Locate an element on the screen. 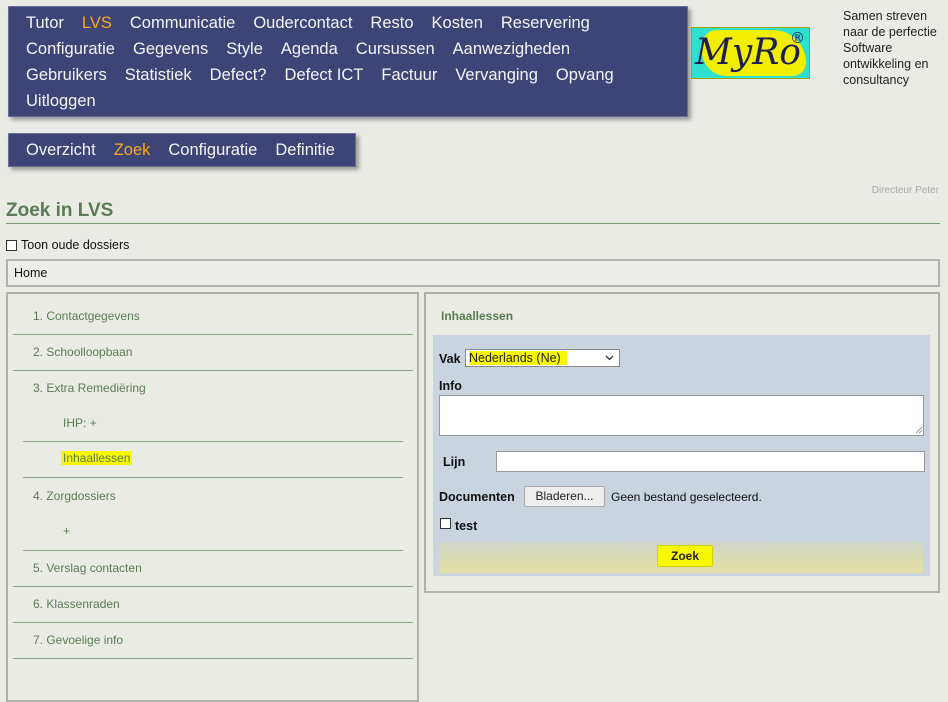  toc-item-extra-remediering: 3. Extra Remediëring is located at coordinates (89, 388).